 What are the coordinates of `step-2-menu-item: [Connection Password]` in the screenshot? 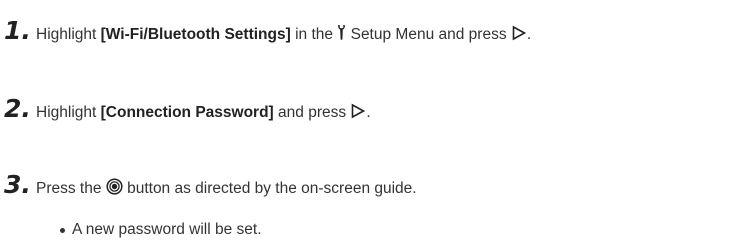 It's located at (187, 112).